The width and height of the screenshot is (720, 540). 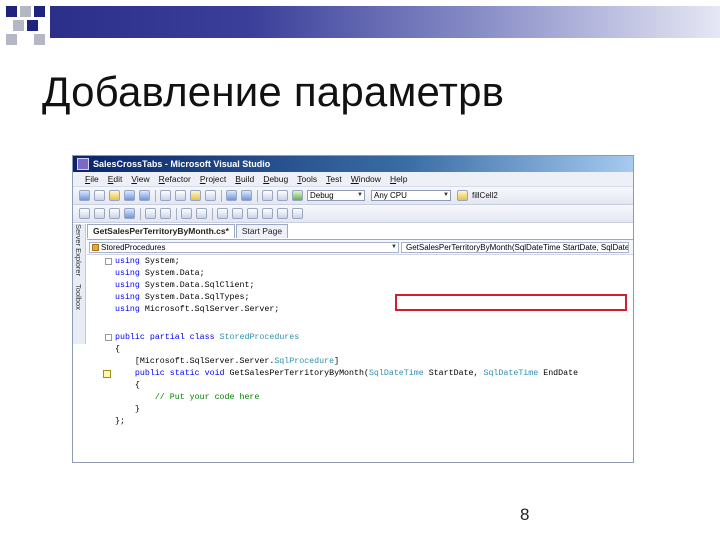 I want to click on toolbox-tab: Toolbox, so click(x=78, y=297).